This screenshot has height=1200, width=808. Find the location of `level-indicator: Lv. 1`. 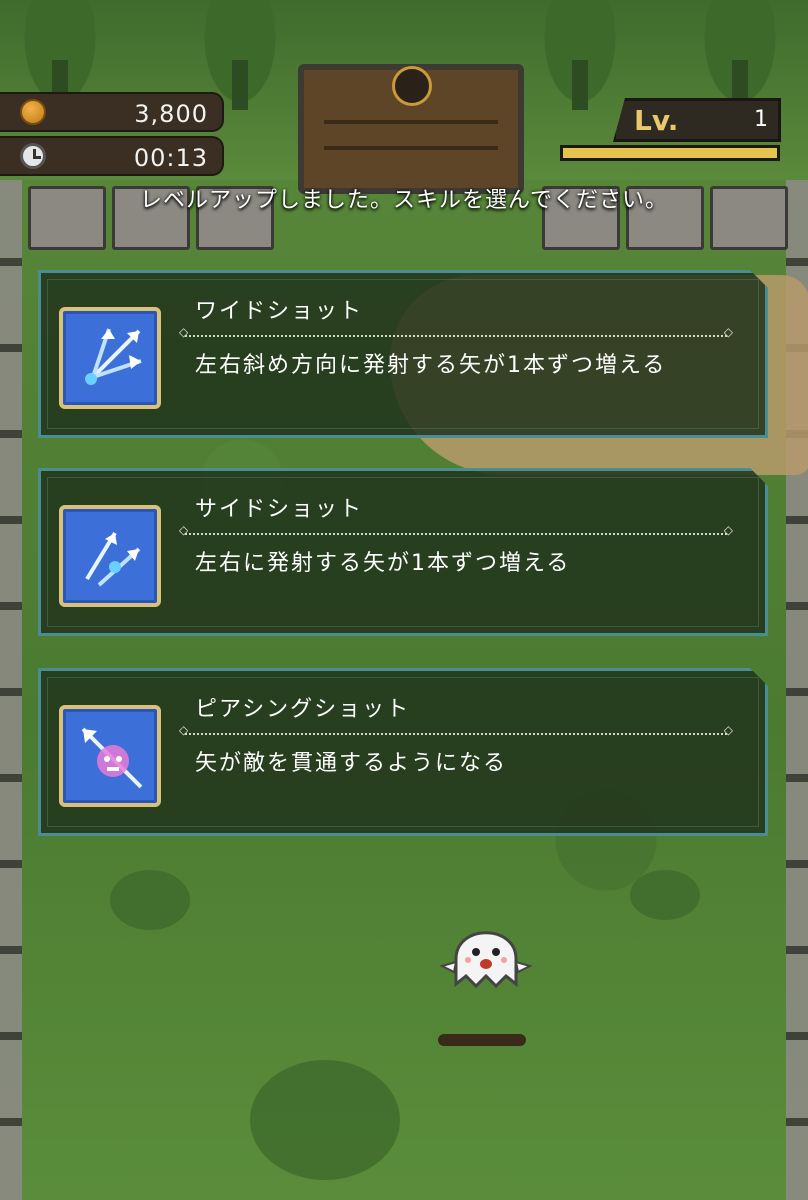

level-indicator: Lv. 1 is located at coordinates (697, 120).